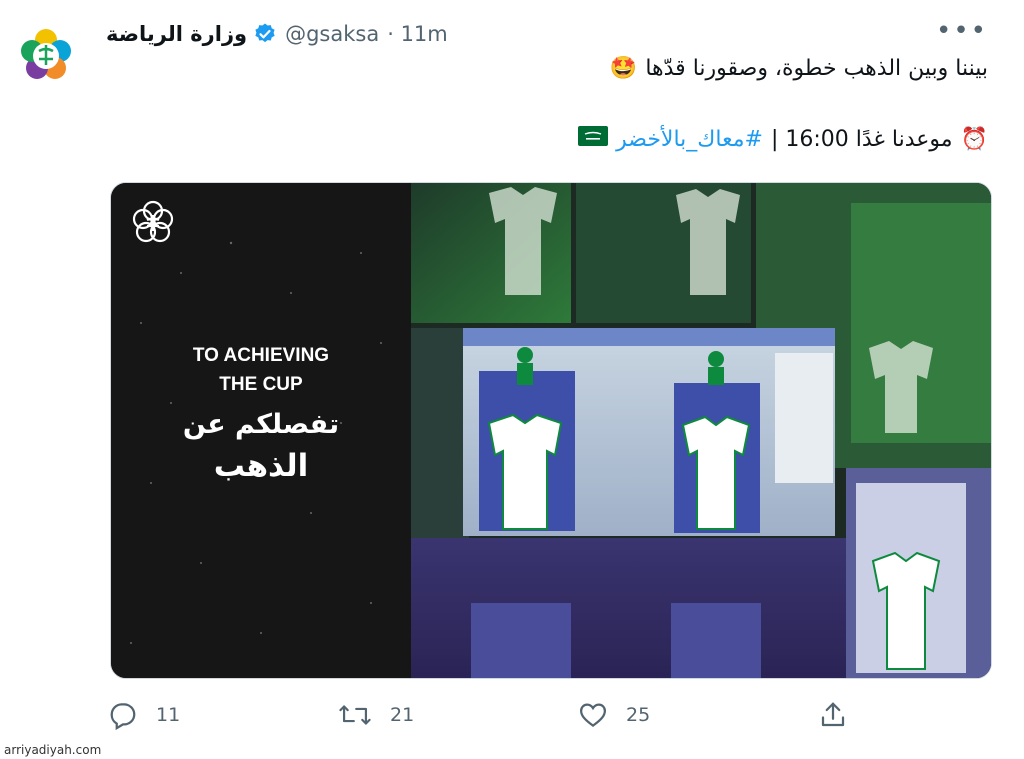 Image resolution: width=1024 pixels, height=759 pixels. What do you see at coordinates (168, 715) in the screenshot?
I see `reply-count: 11` at bounding box center [168, 715].